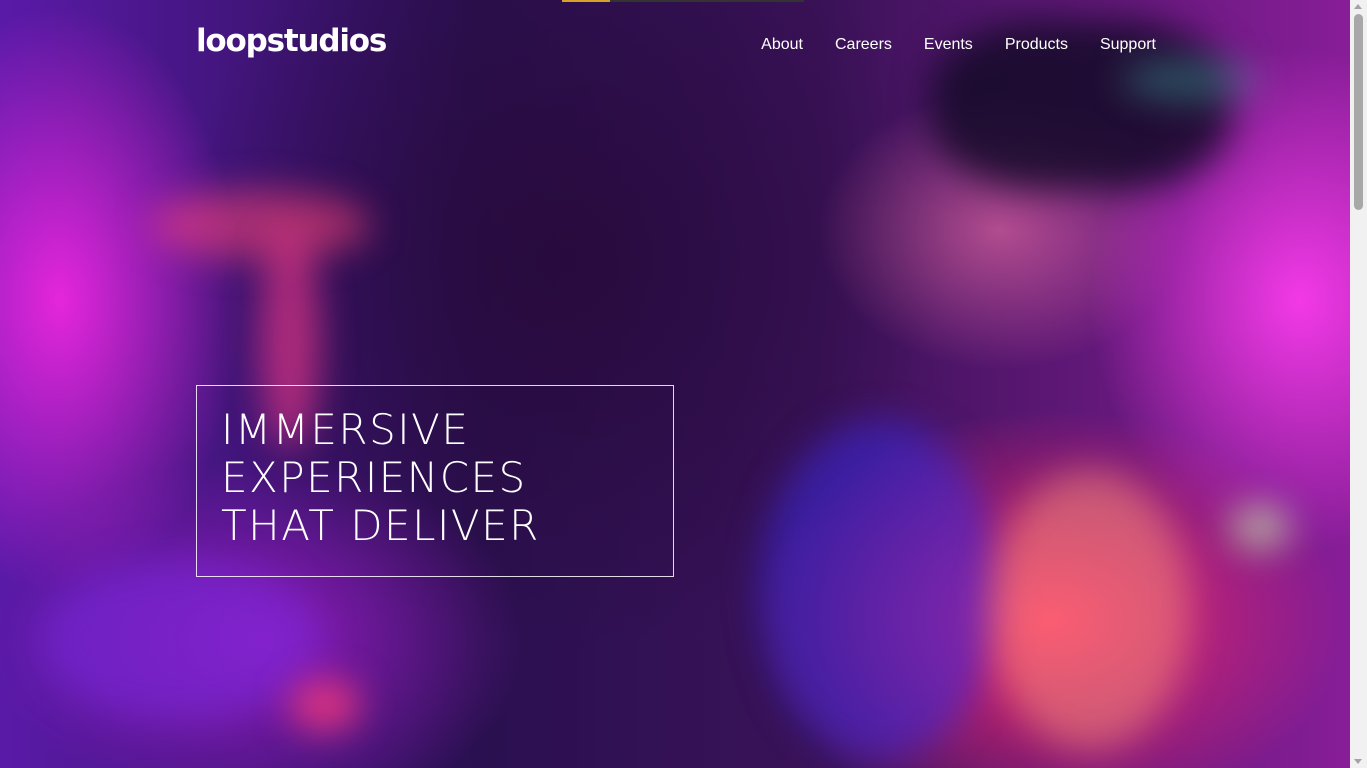 The image size is (1367, 768). I want to click on scrollbar-thumb, so click(1358, 112).